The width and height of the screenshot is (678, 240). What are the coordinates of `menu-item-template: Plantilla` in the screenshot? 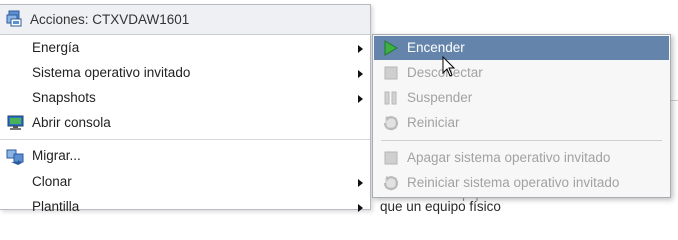 It's located at (185, 207).